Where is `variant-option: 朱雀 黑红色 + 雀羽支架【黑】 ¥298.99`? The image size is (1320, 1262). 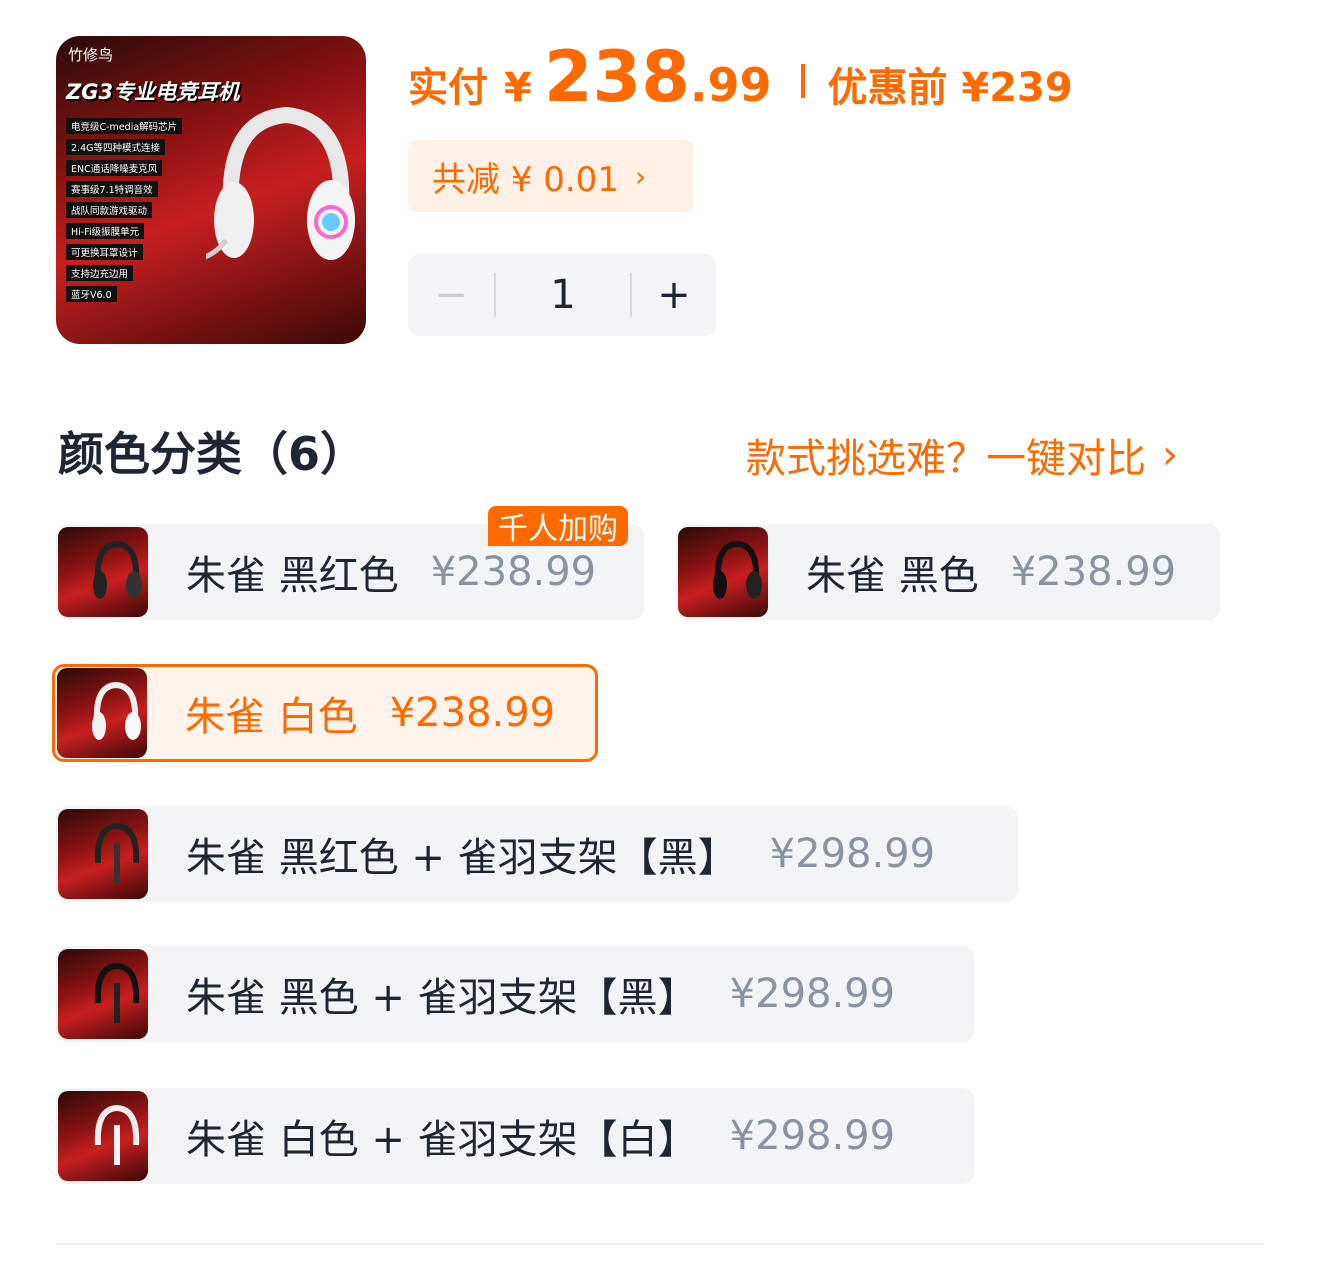
variant-option: 朱雀 黑红色 + 雀羽支架【黑】 ¥298.99 is located at coordinates (537, 854).